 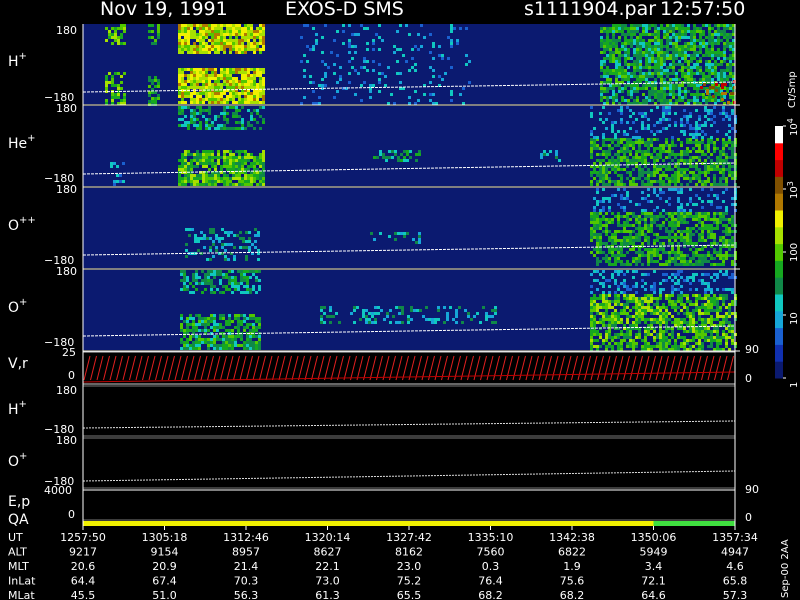 I want to click on axis-row-value: 8627, so click(x=328, y=552).